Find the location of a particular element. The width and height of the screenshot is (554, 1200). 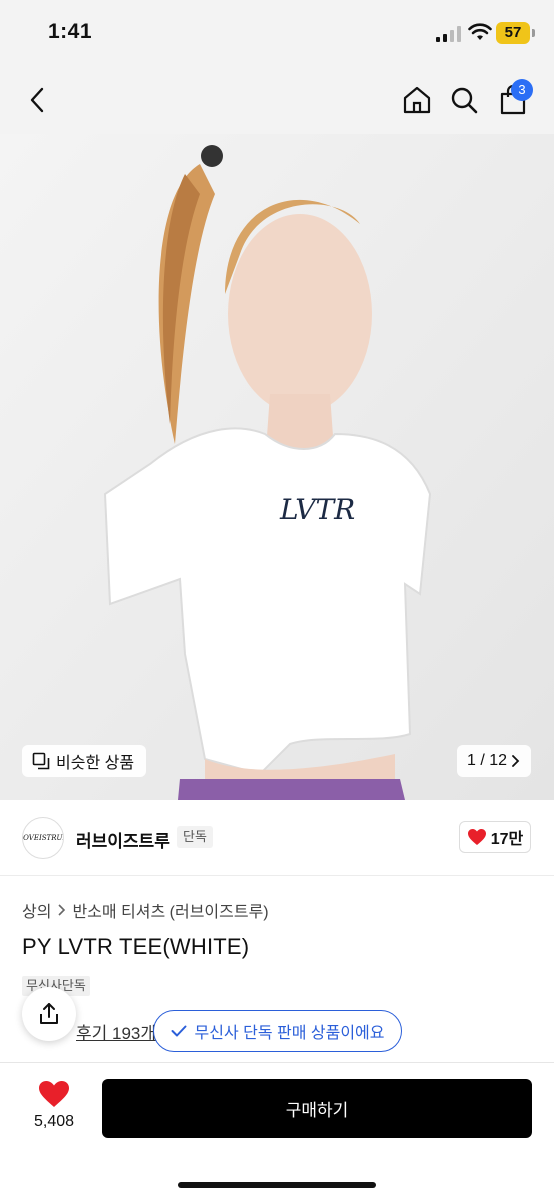

exclusive-toast: 무신사 단독 판매 상품이에요 is located at coordinates (277, 1031).